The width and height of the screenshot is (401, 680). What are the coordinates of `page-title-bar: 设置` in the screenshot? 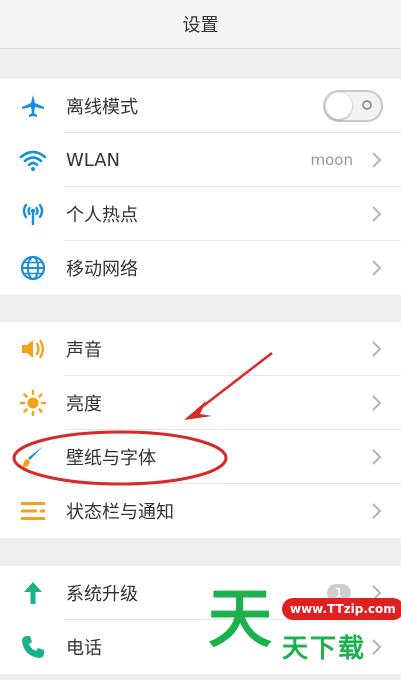 It's located at (200, 24).